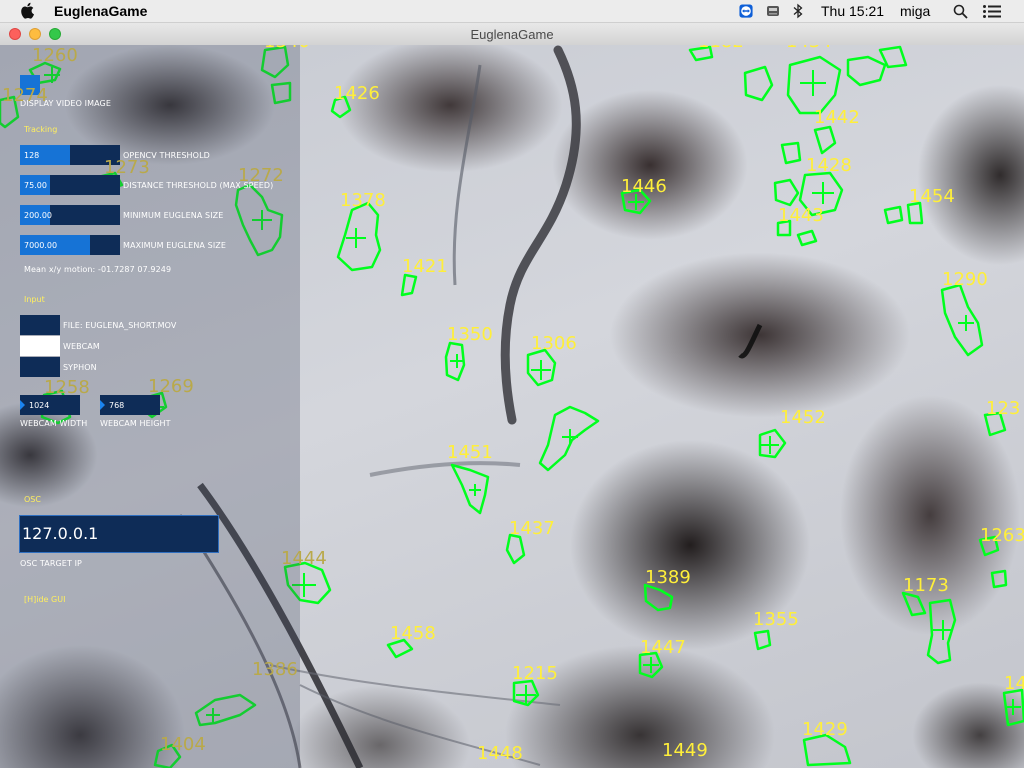 This screenshot has height=768, width=1024. Describe the element at coordinates (51, 563) in the screenshot. I see `osc-ip-label: OSC TARGET IP` at that location.